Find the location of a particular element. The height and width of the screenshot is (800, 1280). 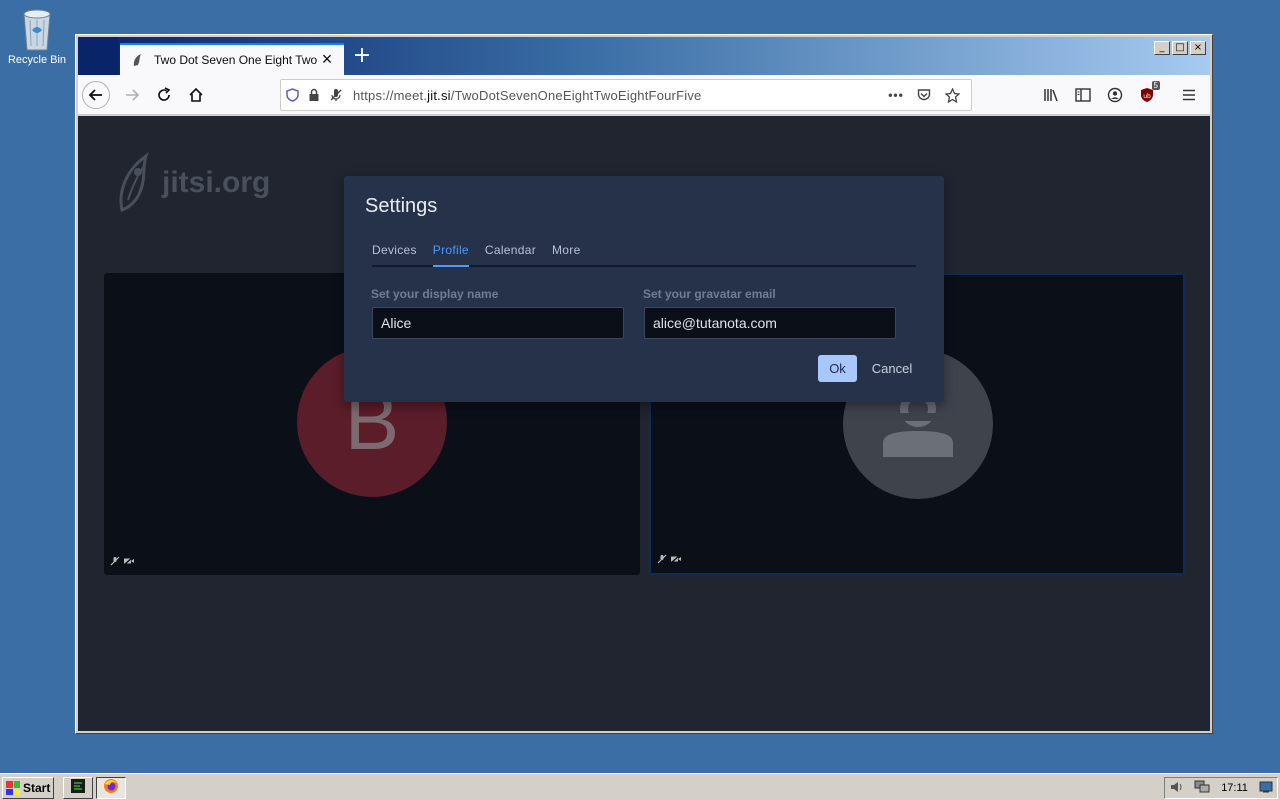

reload-icon is located at coordinates (164, 95).